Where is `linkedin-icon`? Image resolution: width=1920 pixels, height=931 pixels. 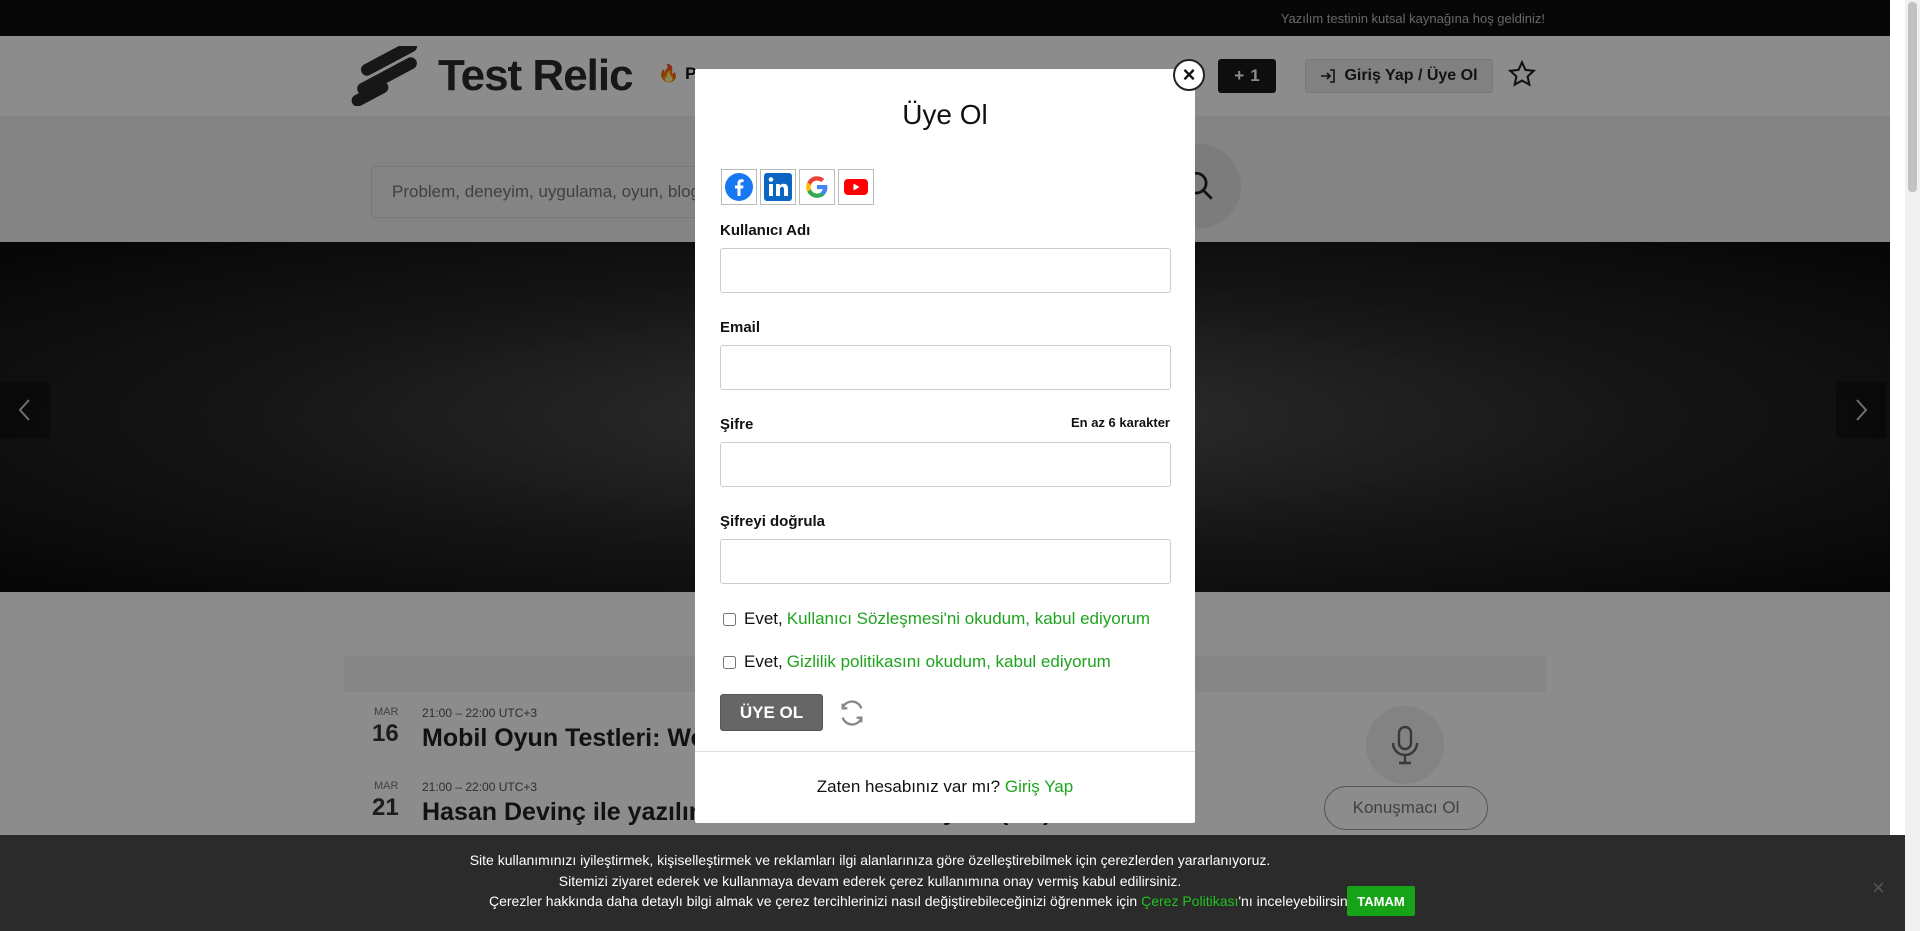 linkedin-icon is located at coordinates (778, 187).